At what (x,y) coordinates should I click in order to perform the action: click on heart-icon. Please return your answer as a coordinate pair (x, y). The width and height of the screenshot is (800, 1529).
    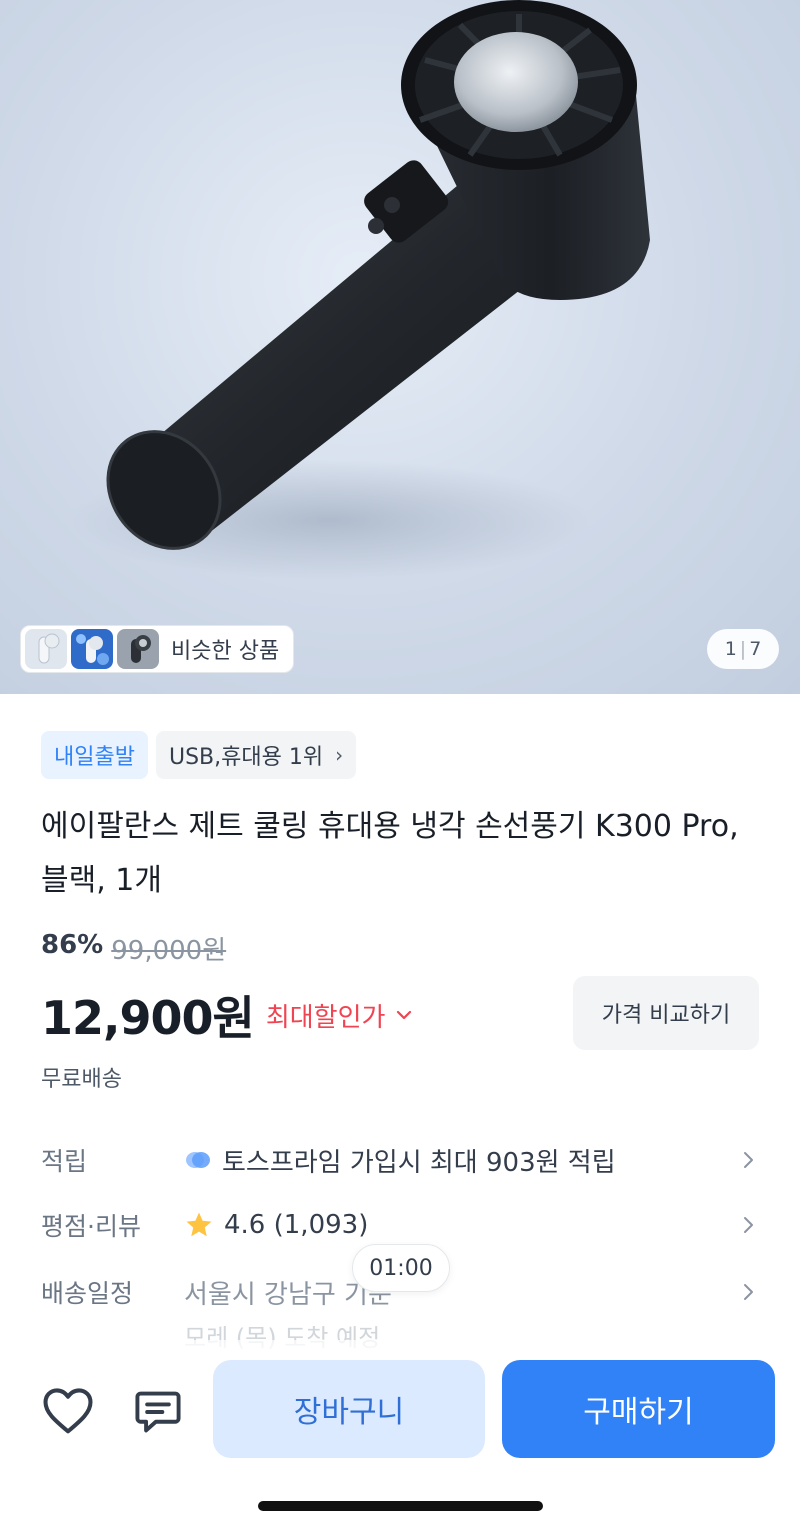
    Looking at the image, I should click on (68, 1411).